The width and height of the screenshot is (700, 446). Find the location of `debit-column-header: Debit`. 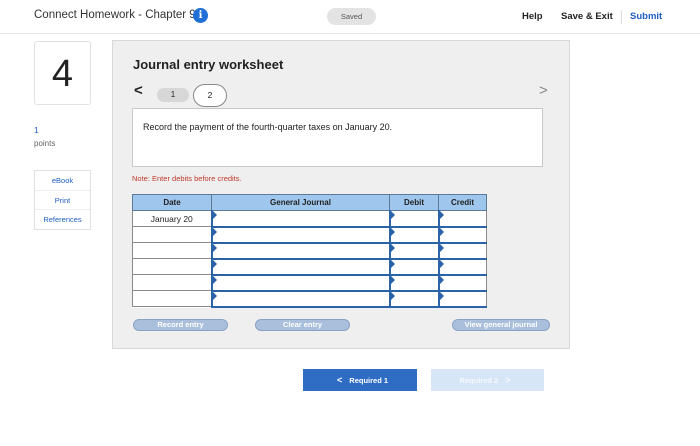

debit-column-header: Debit is located at coordinates (414, 202).